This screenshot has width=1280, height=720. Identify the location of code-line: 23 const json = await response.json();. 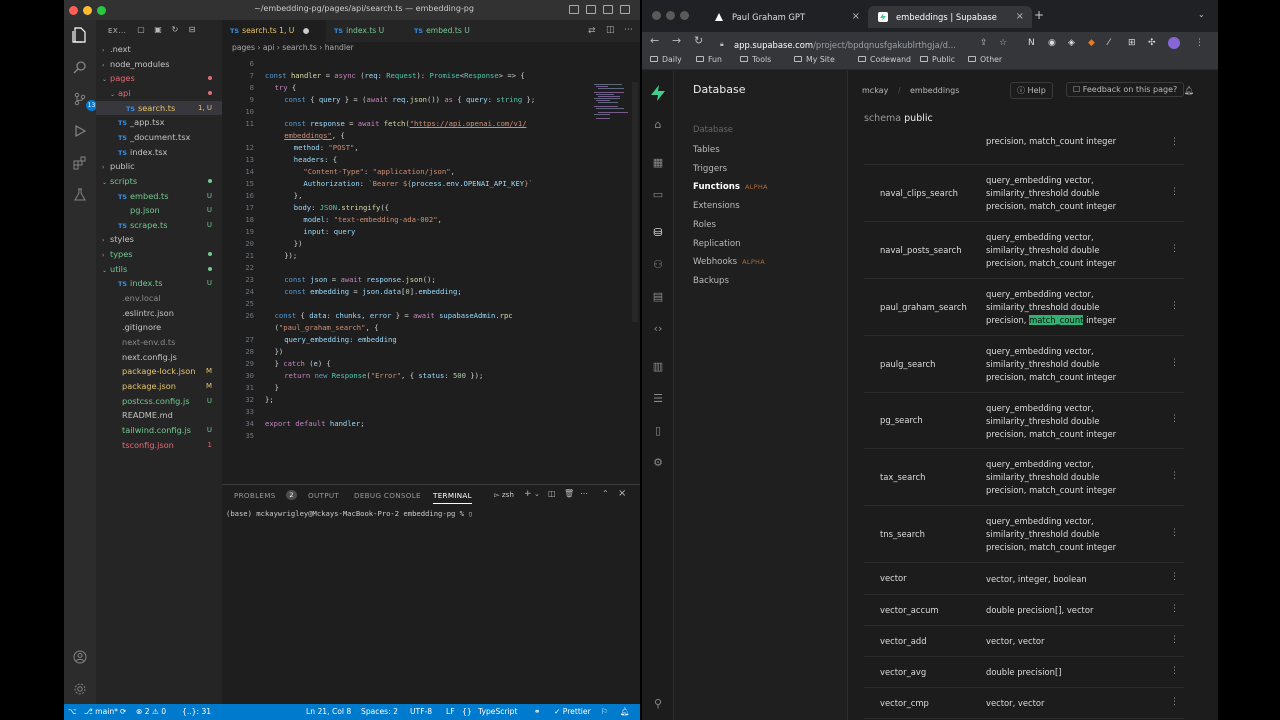
(427, 280).